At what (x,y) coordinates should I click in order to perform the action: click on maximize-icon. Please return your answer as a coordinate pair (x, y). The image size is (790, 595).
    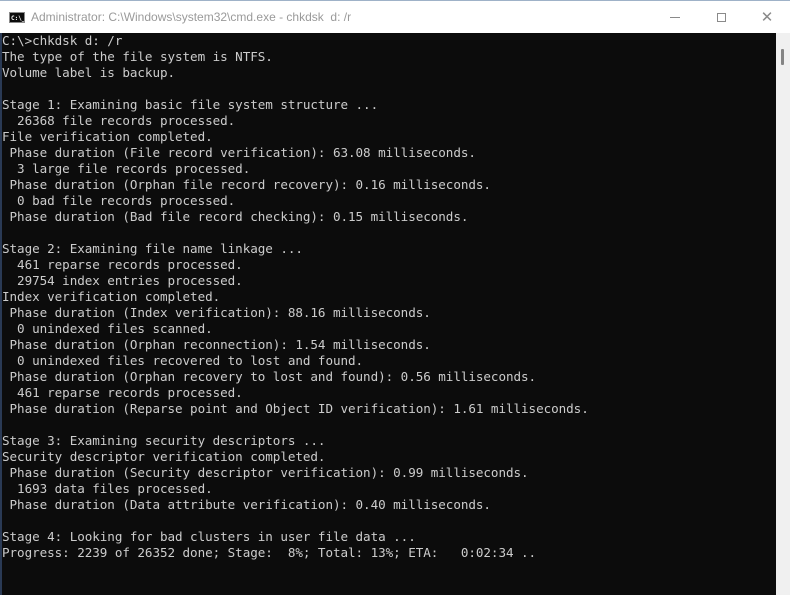
    Looking at the image, I should click on (721, 17).